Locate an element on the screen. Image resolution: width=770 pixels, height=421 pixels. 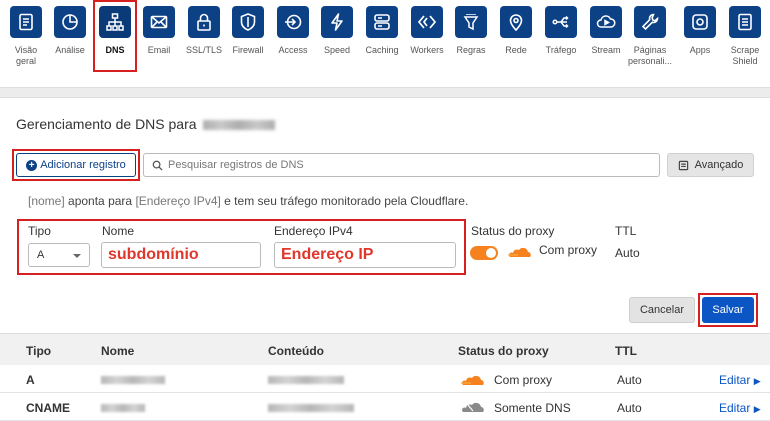
nav-item-scrape-shield: Scrape Shield is located at coordinates (745, 36).